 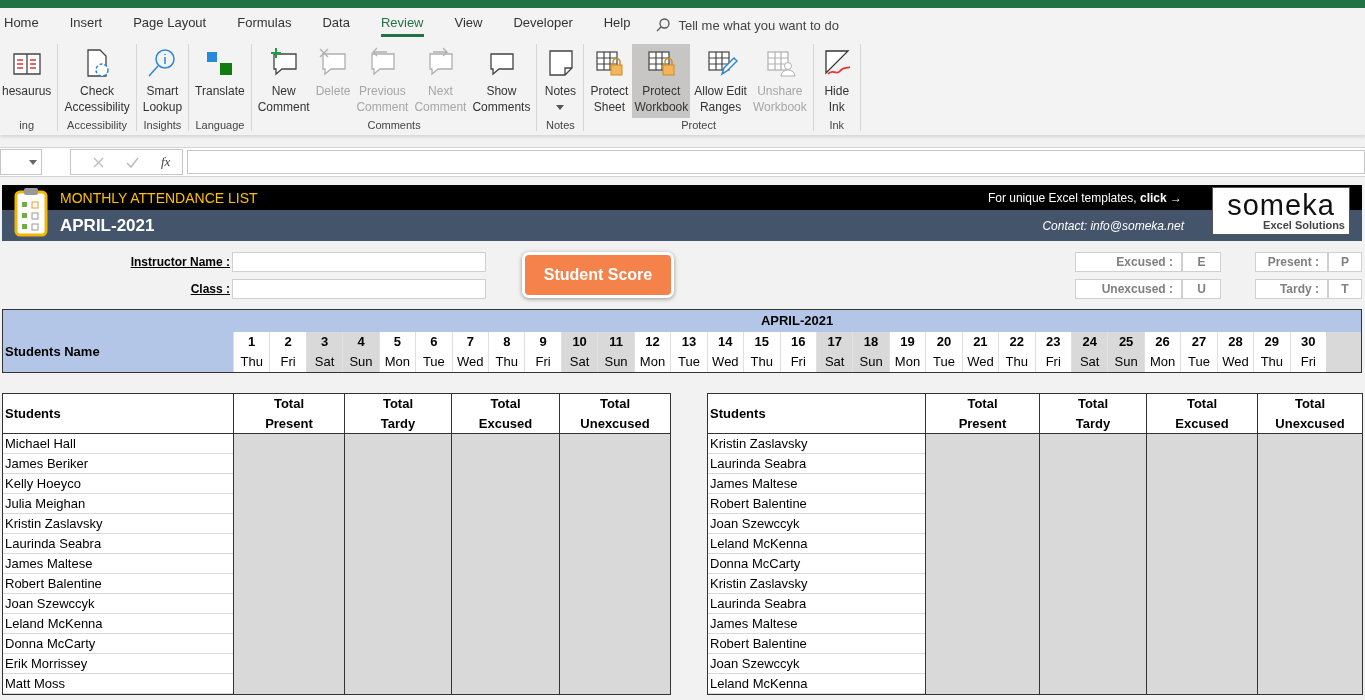 I want to click on day-number: 5, so click(x=397, y=342).